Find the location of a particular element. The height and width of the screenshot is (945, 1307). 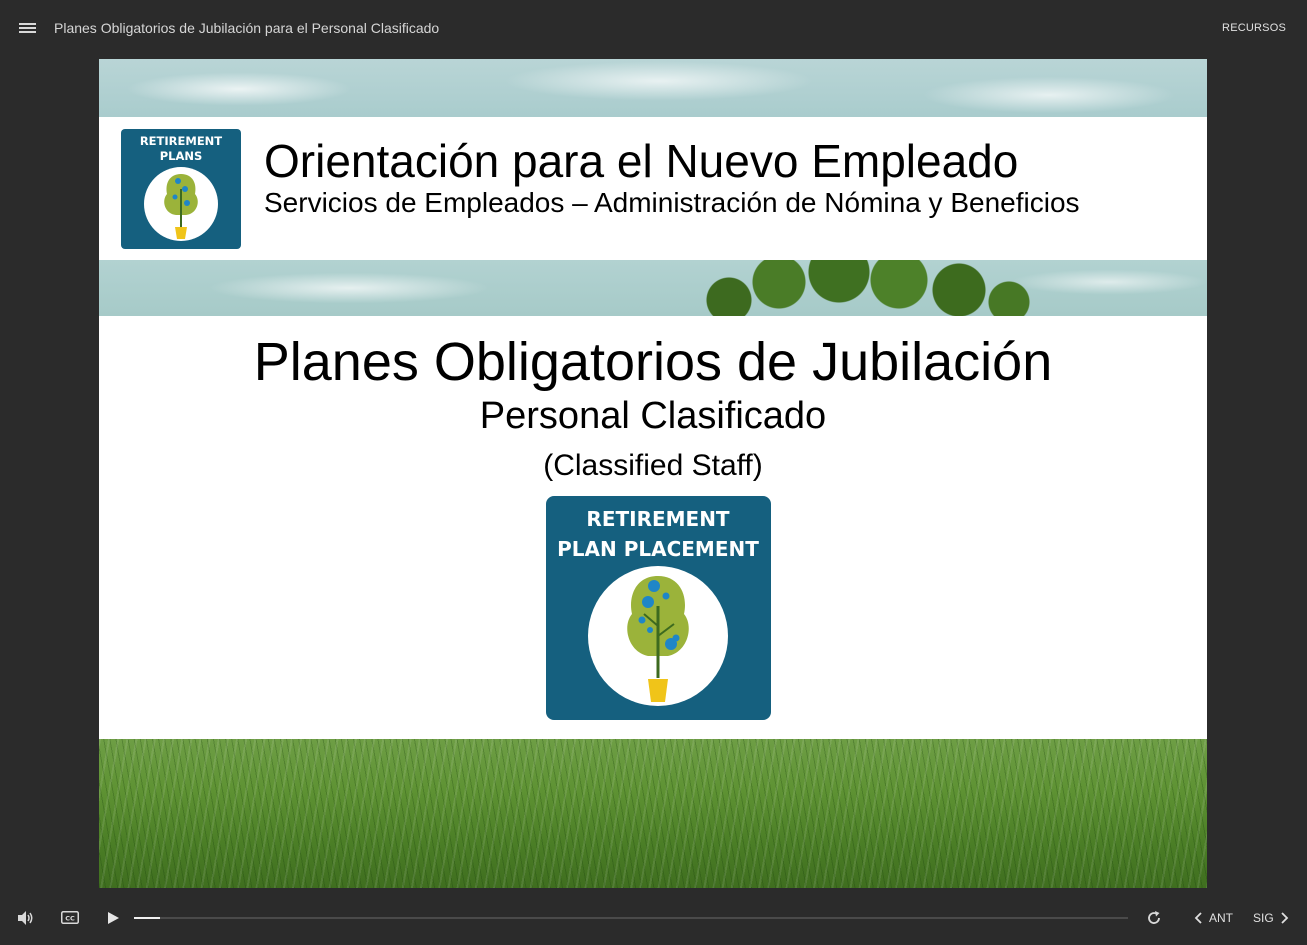

svg-text: CC is located at coordinates (70, 918).